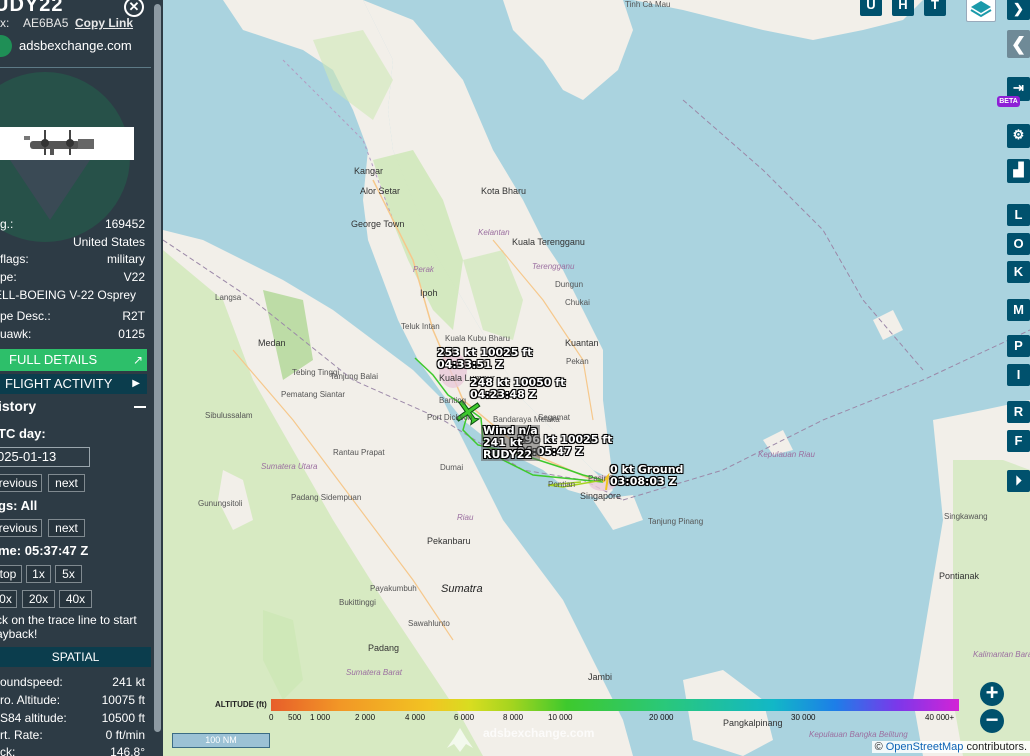  What do you see at coordinates (220, 503) in the screenshot?
I see `place-label: Gunungsitoli` at bounding box center [220, 503].